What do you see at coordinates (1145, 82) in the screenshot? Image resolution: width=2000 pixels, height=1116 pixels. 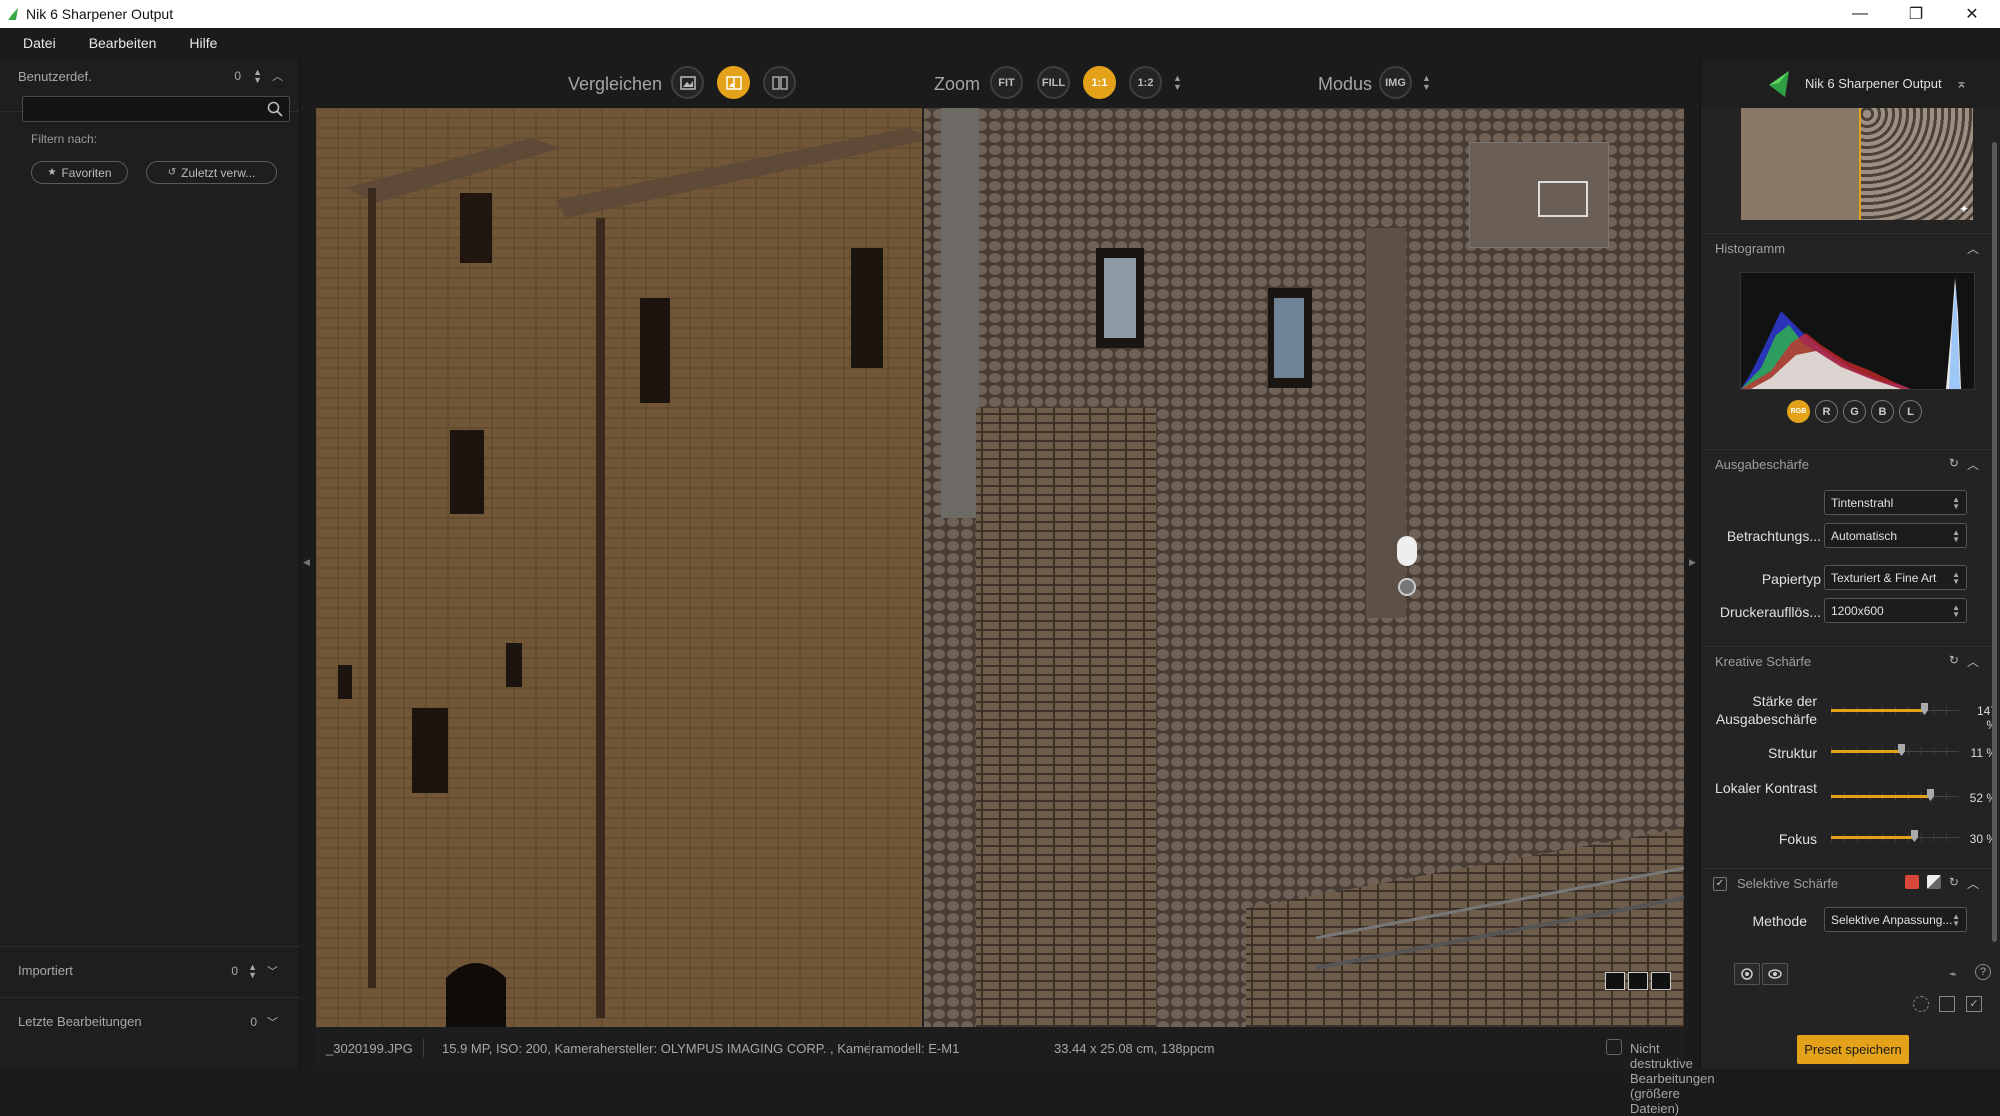 I see `zoom-1-2-button: 1:2` at bounding box center [1145, 82].